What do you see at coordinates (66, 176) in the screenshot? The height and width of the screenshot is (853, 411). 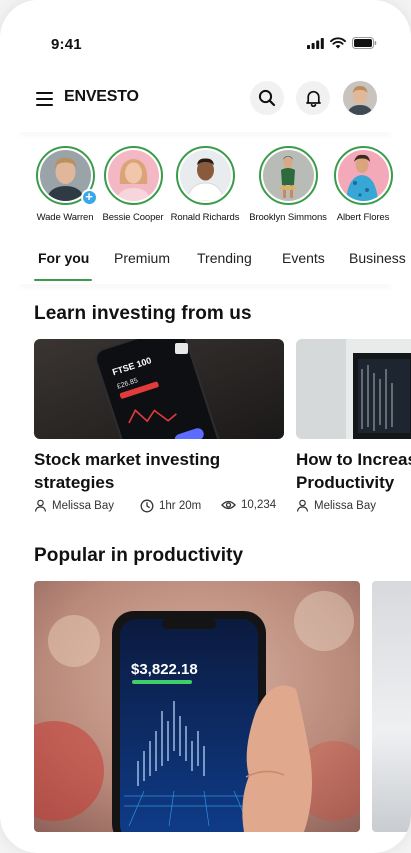 I see `story-avatar: +` at bounding box center [66, 176].